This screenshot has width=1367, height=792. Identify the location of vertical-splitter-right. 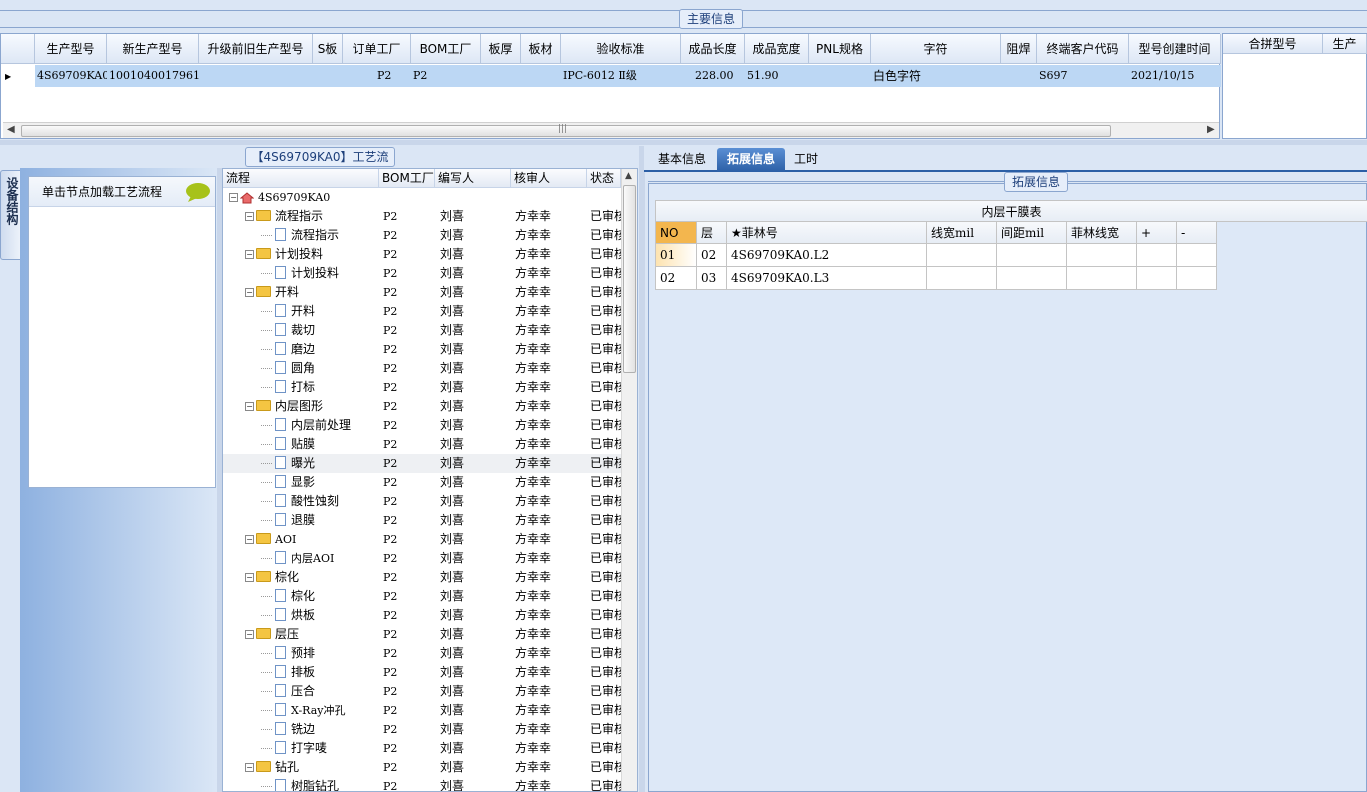
(642, 469).